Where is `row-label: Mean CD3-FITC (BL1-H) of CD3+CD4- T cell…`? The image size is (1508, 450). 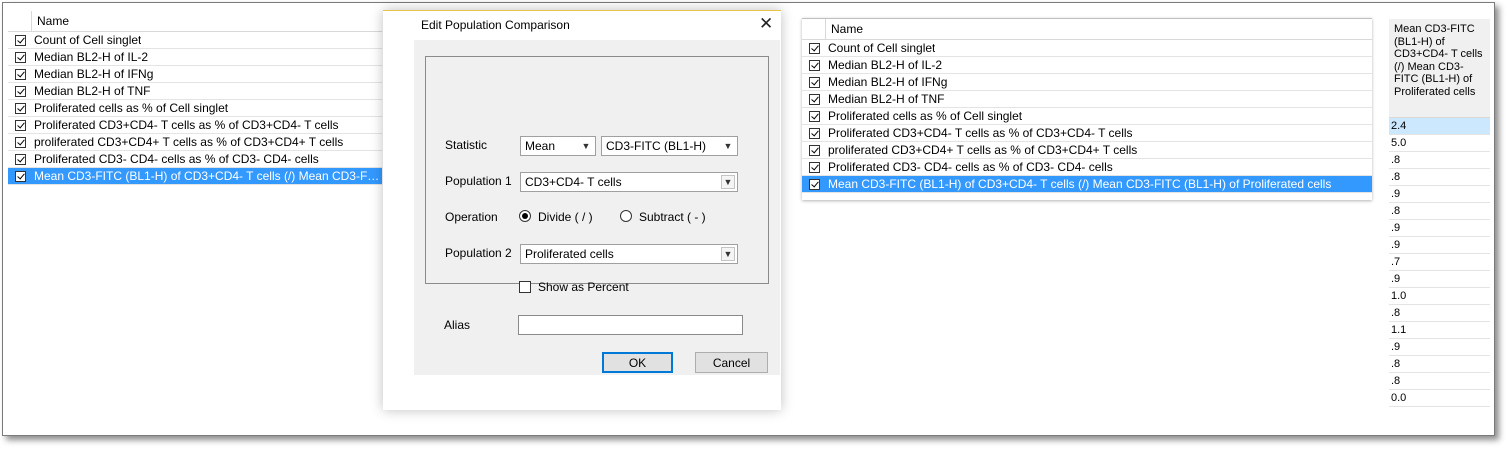
row-label: Mean CD3-FITC (BL1-H) of CD3+CD4- T cell… is located at coordinates (208, 176).